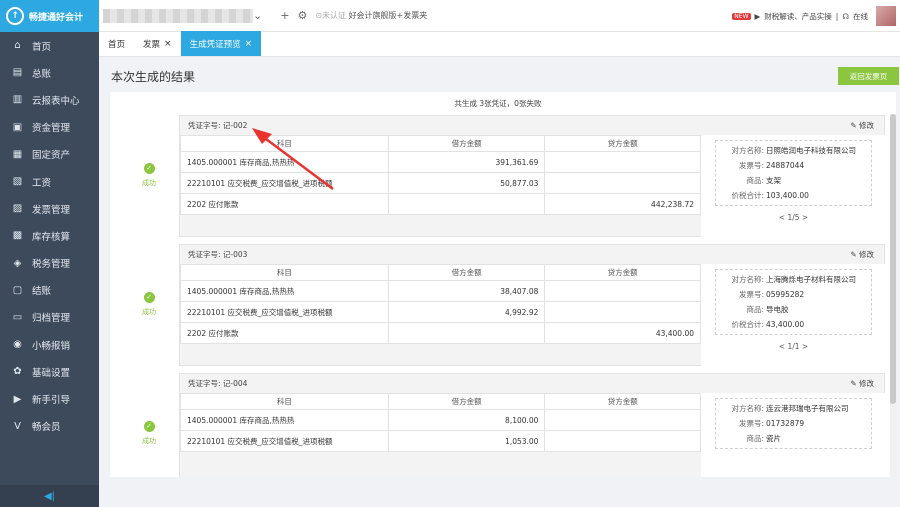  I want to click on sidebar-item-home: ⌂ 首页, so click(49, 45).